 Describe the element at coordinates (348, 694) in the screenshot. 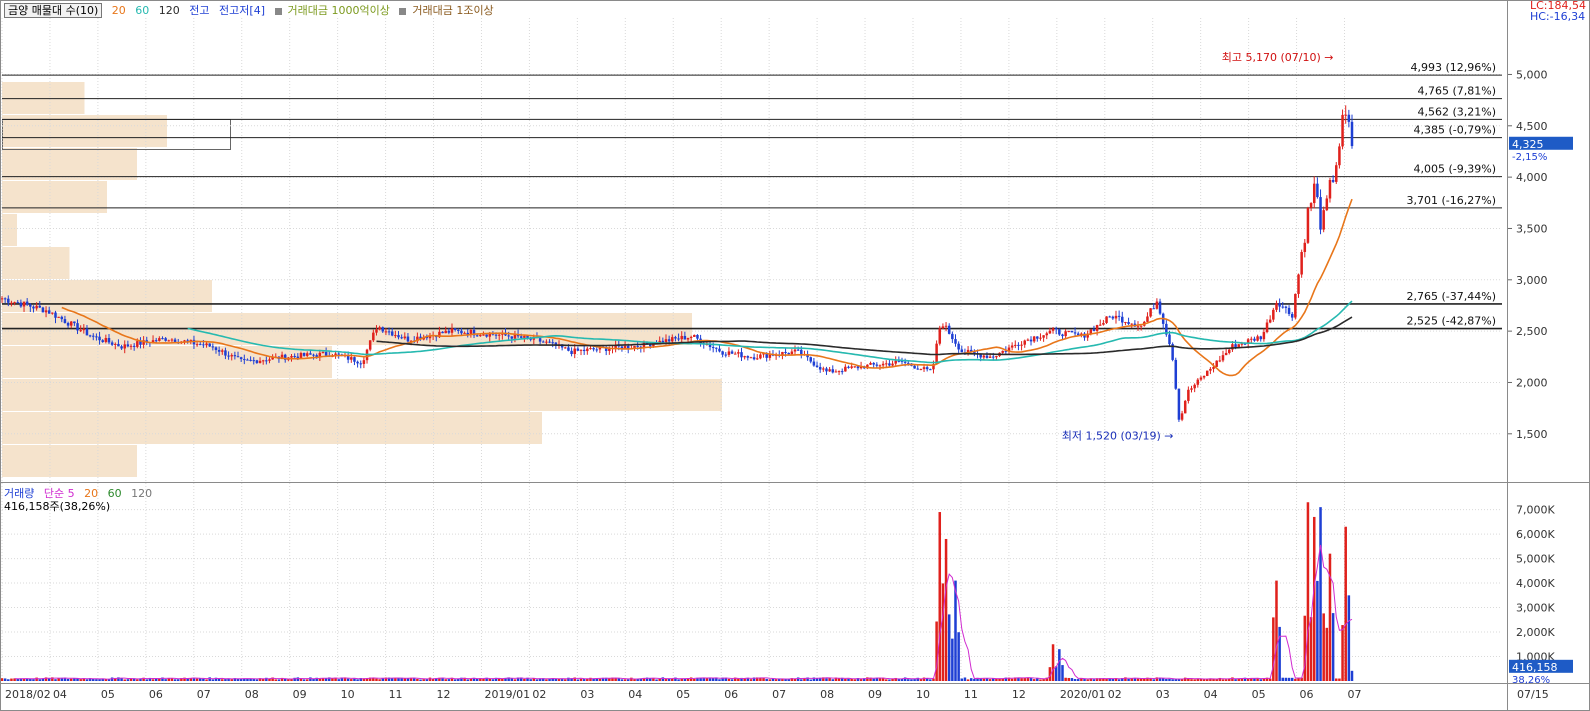

I see `time-tick-label: 10` at that location.